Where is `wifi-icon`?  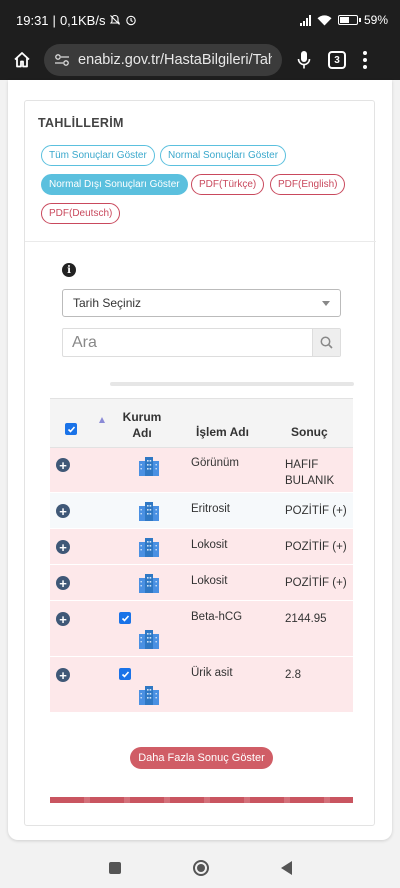 wifi-icon is located at coordinates (324, 19).